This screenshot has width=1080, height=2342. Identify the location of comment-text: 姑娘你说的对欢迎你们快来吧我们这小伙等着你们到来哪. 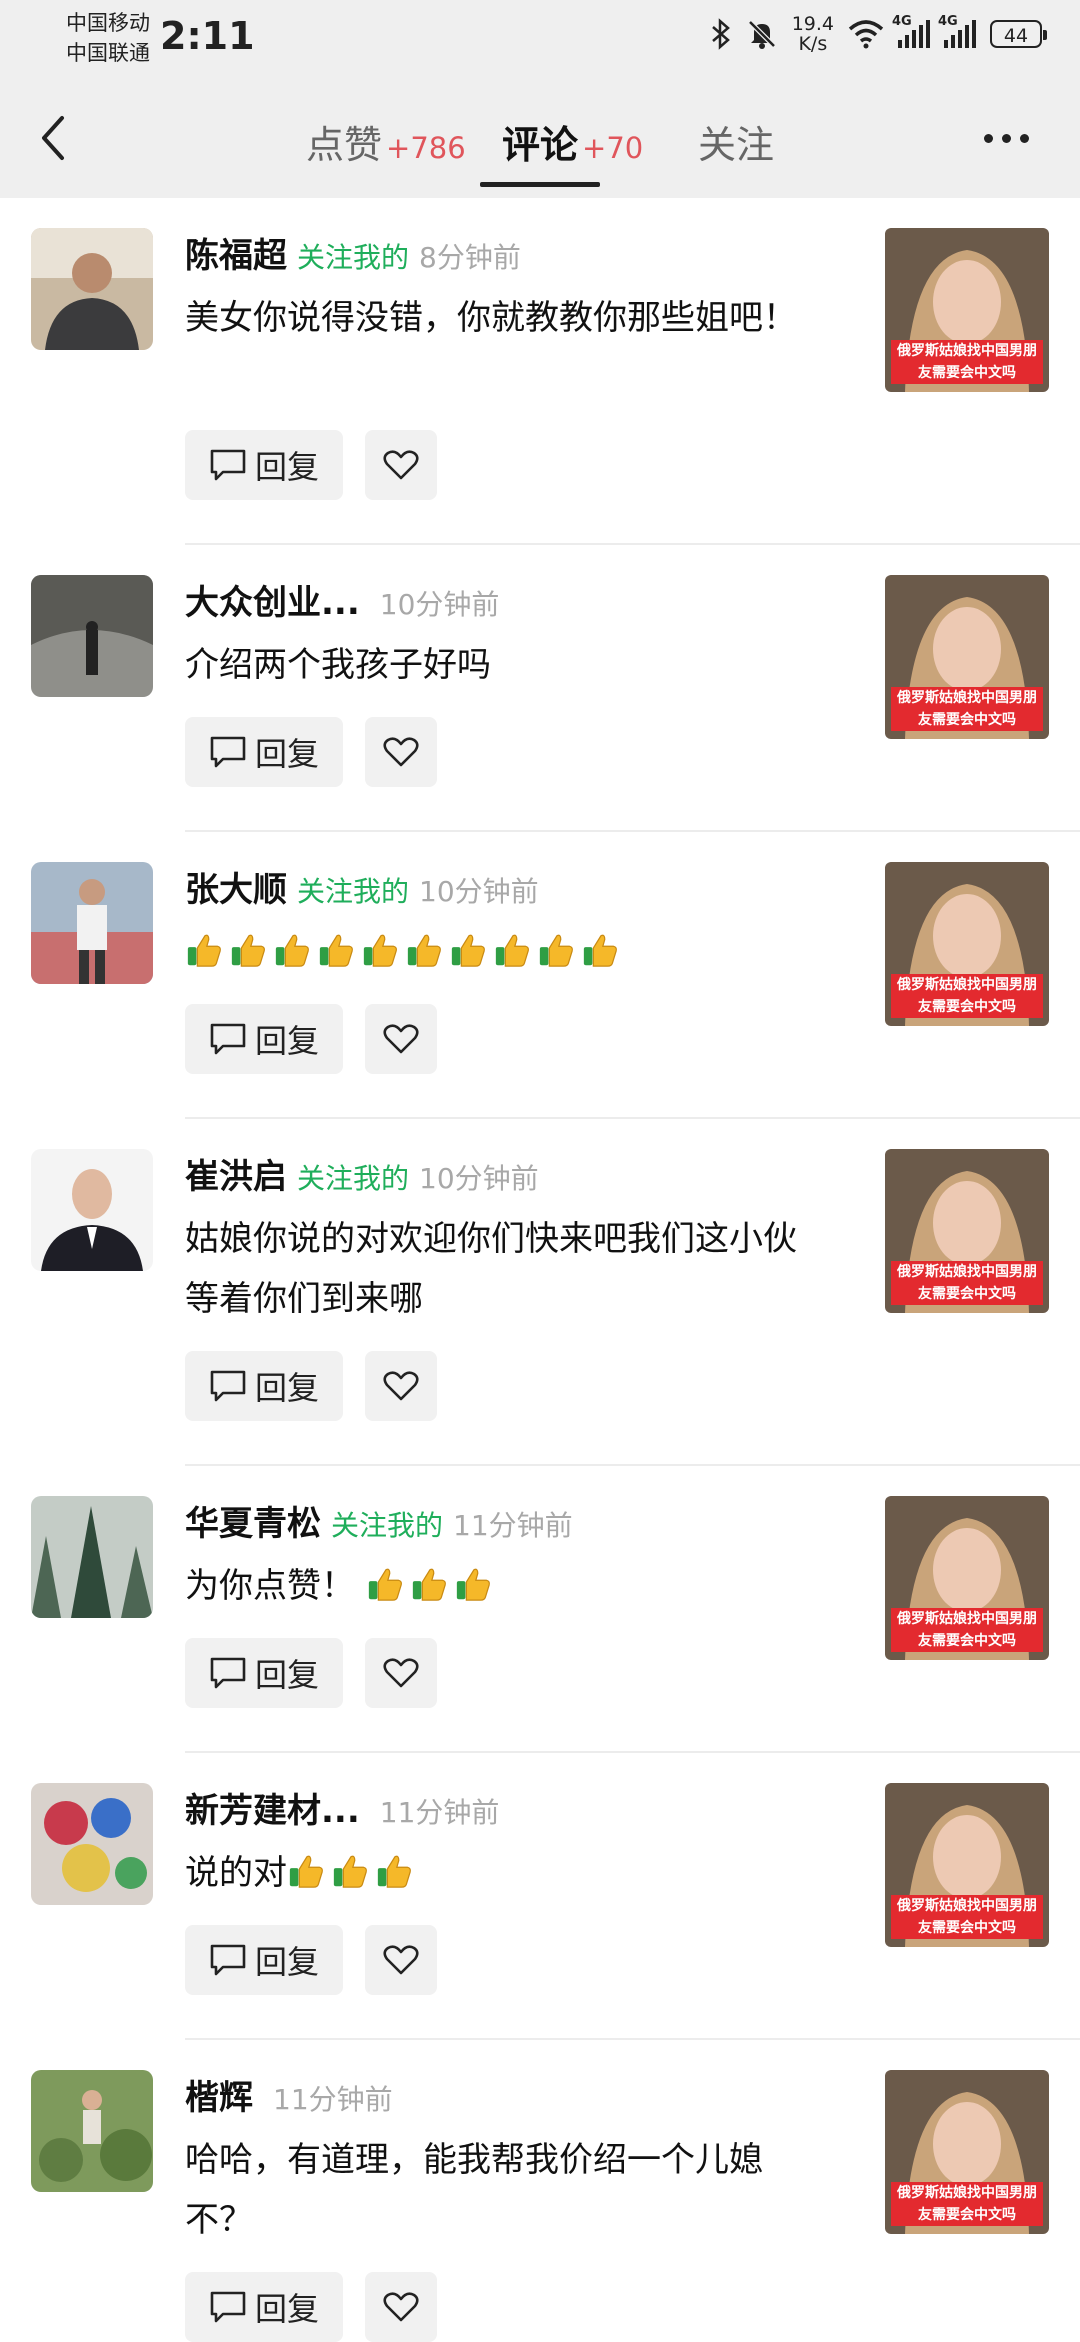
(505, 1269).